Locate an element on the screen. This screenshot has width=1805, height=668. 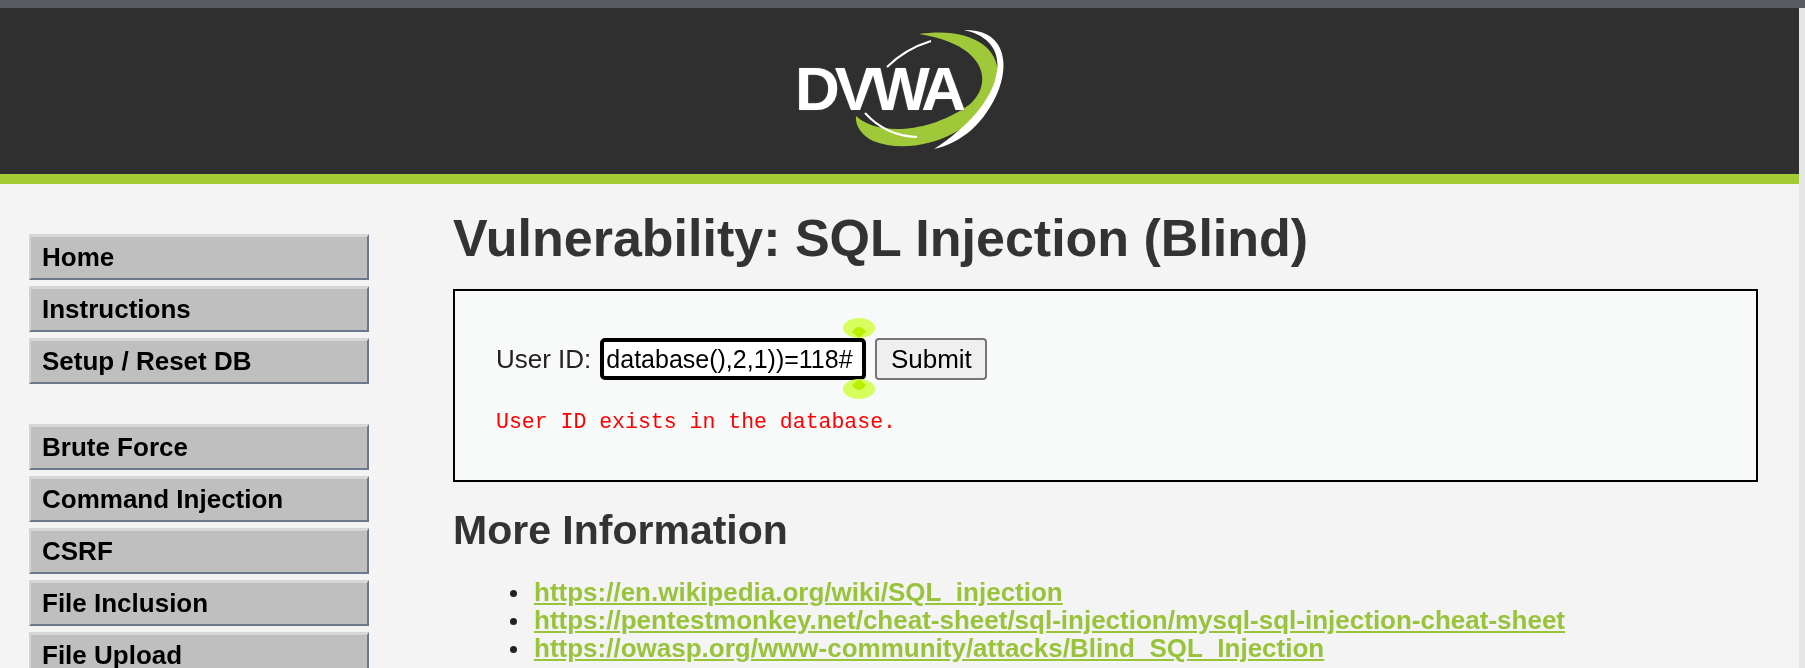
logo-text: DVWA is located at coordinates (878, 89).